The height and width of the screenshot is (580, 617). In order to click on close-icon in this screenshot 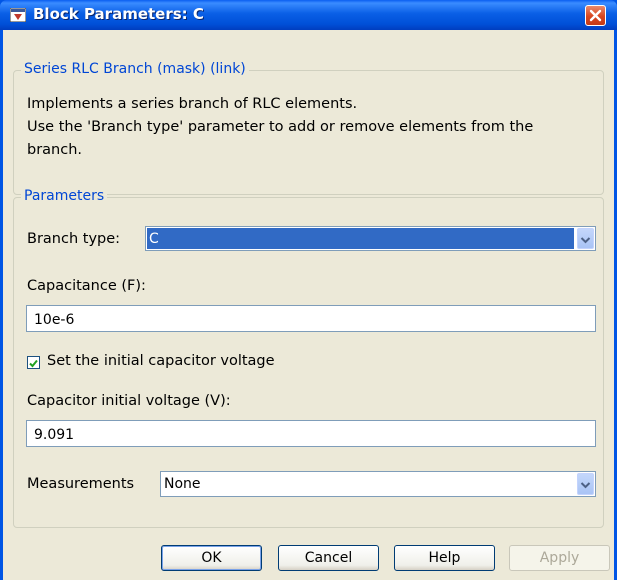, I will do `click(595, 15)`.